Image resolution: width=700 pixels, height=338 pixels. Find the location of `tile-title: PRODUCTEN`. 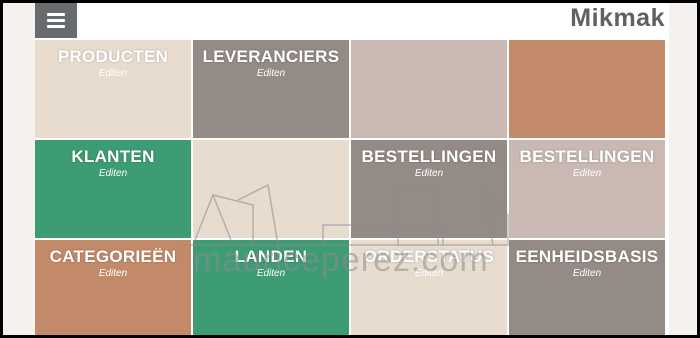

tile-title: PRODUCTEN is located at coordinates (113, 56).